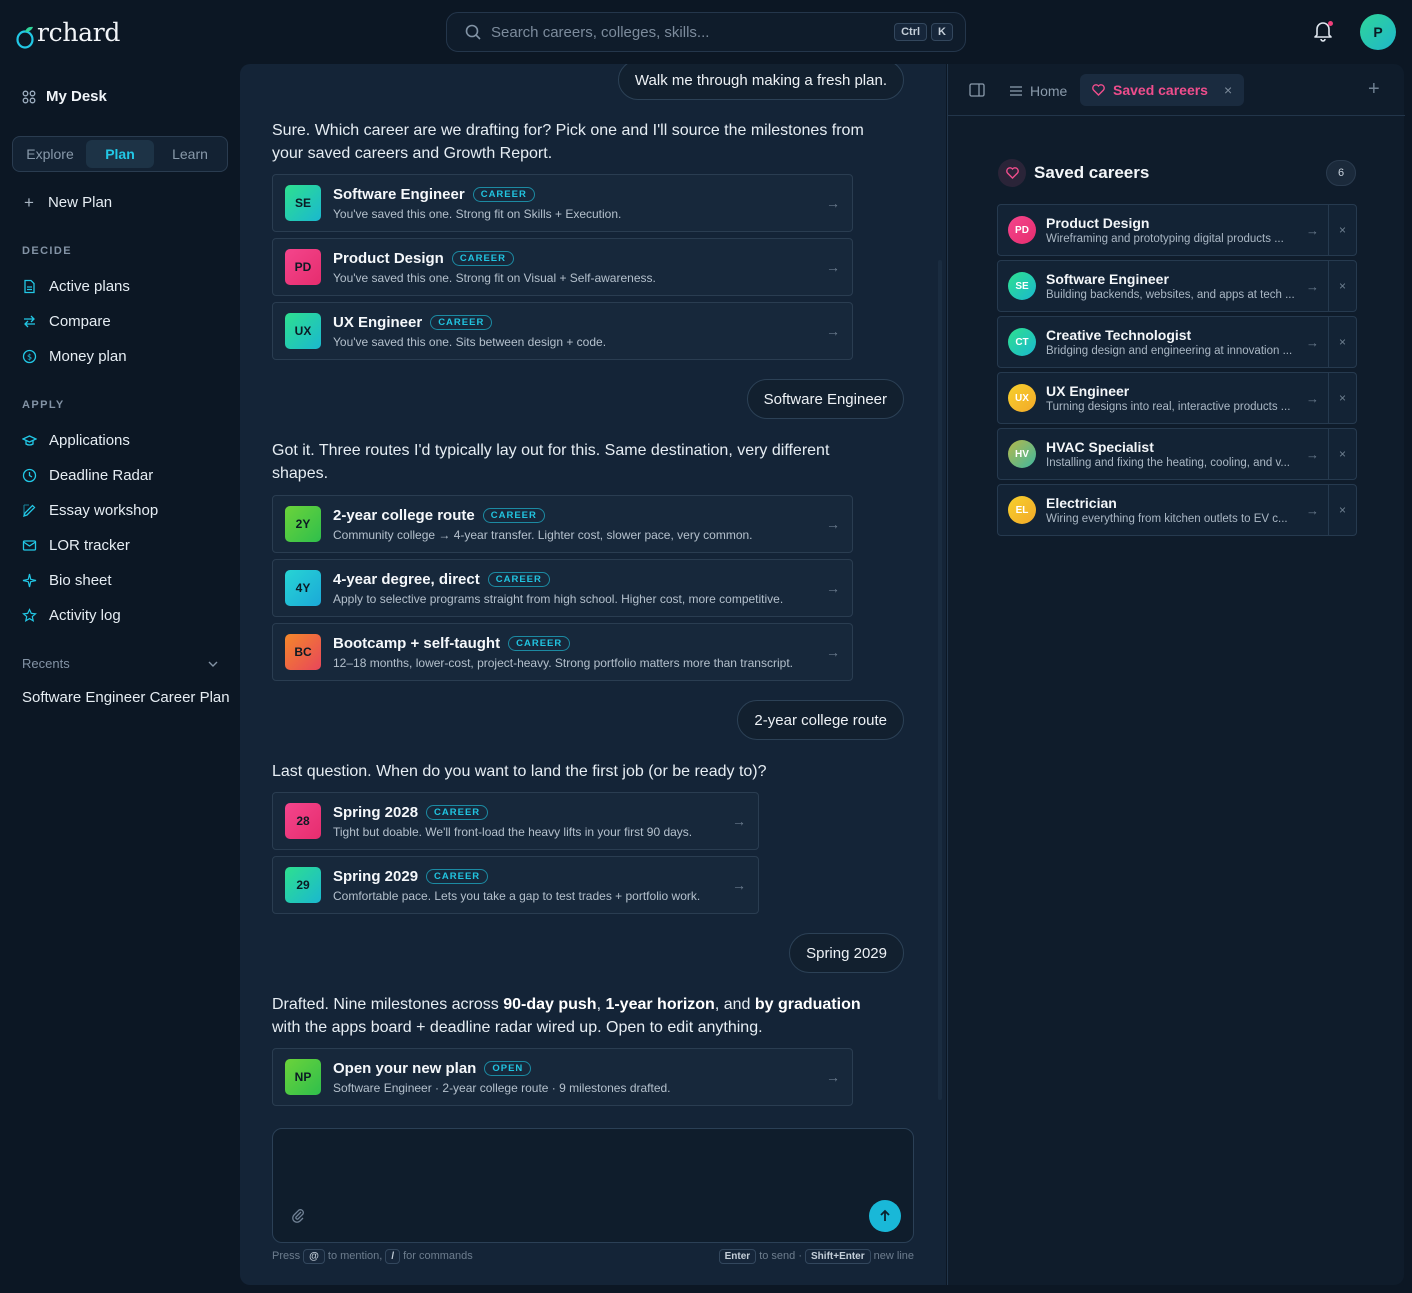 The width and height of the screenshot is (1412, 1293). Describe the element at coordinates (1092, 172) in the screenshot. I see `saved-careers-title: Saved careers` at that location.